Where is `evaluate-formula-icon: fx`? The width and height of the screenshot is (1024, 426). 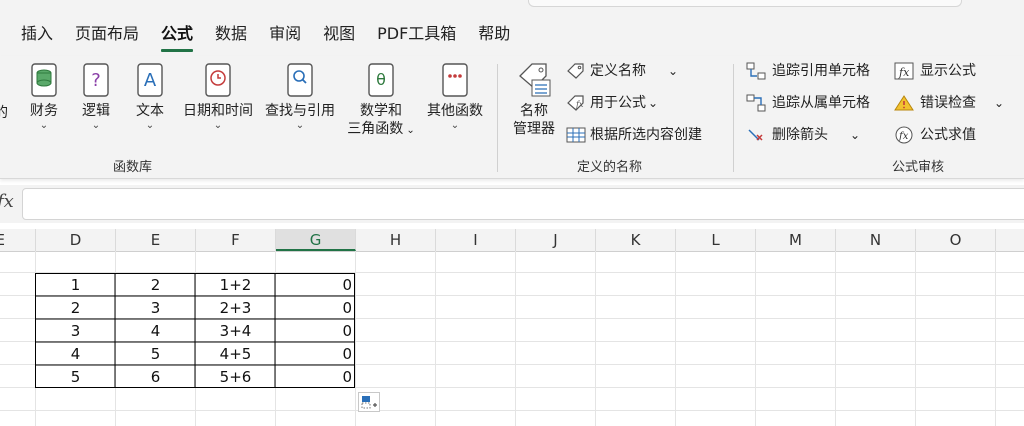 evaluate-formula-icon: fx is located at coordinates (904, 135).